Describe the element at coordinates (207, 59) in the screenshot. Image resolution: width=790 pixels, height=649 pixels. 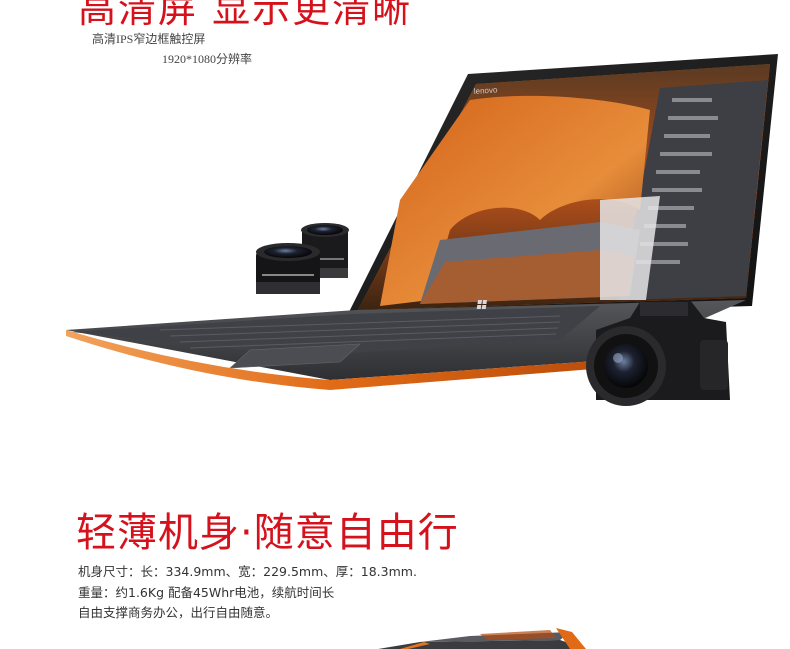
I see `display-feature-resolution: 1920*1080分辨率` at that location.